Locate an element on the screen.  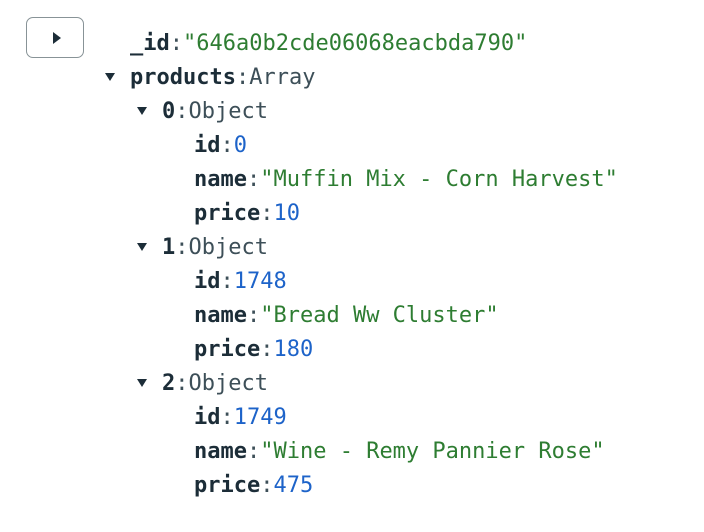
field-value-string: "Muffin Mix - Corn Harvest" is located at coordinates (439, 179).